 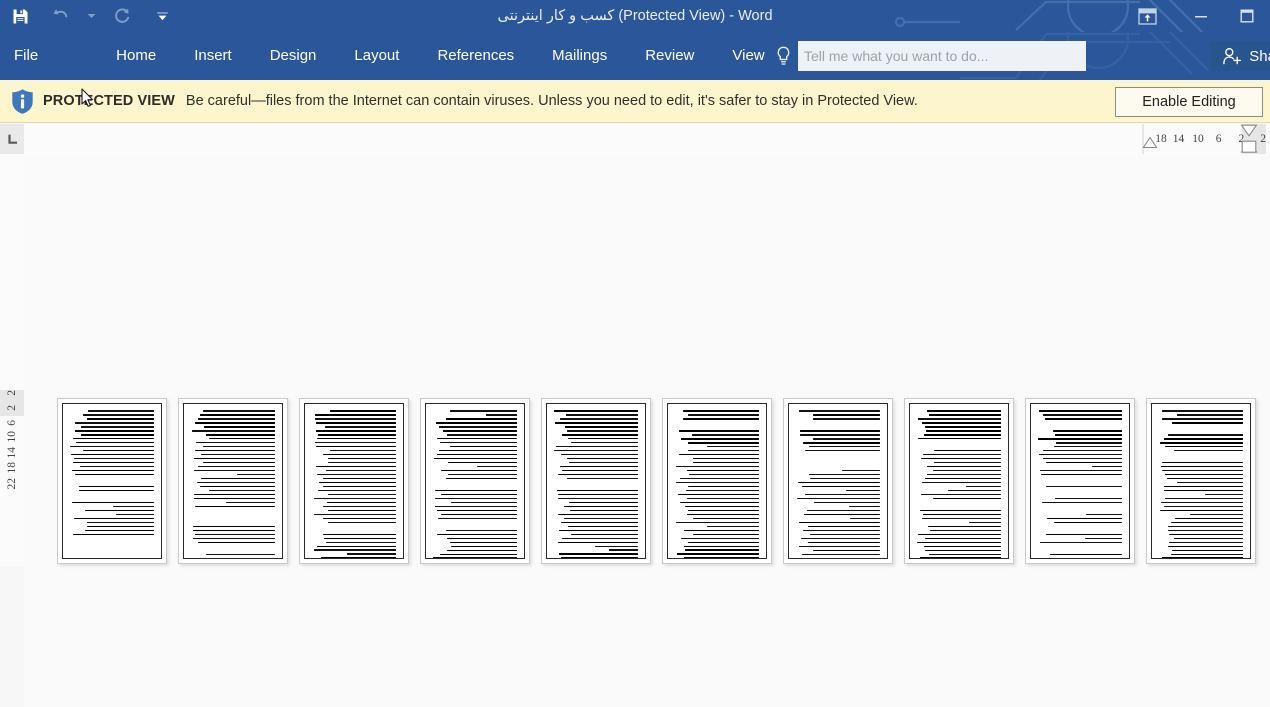 What do you see at coordinates (748, 56) in the screenshot?
I see `tab-view: View` at bounding box center [748, 56].